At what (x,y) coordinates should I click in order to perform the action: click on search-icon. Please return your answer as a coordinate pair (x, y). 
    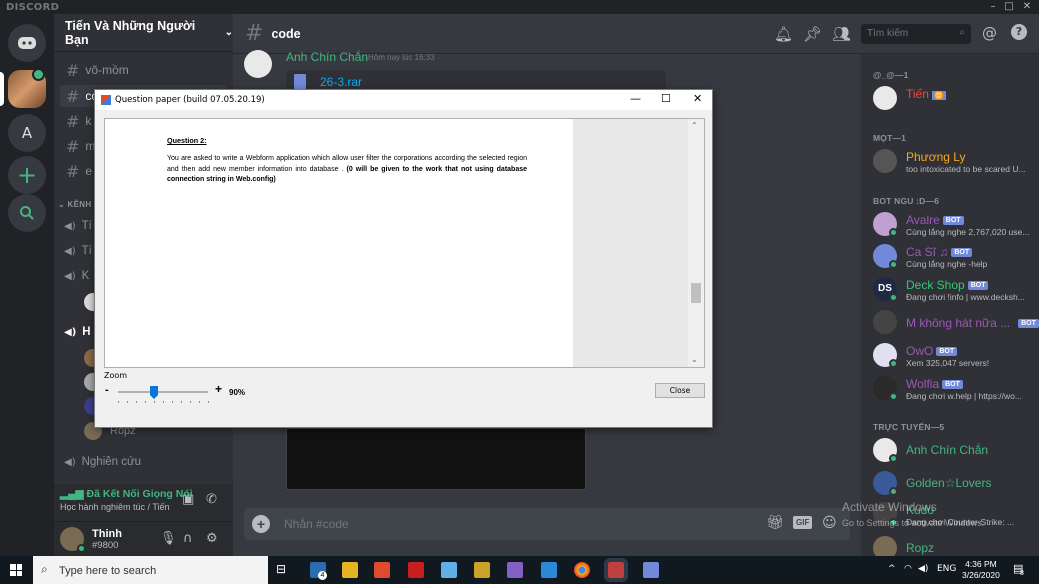
    Looking at the image, I should click on (27, 213).